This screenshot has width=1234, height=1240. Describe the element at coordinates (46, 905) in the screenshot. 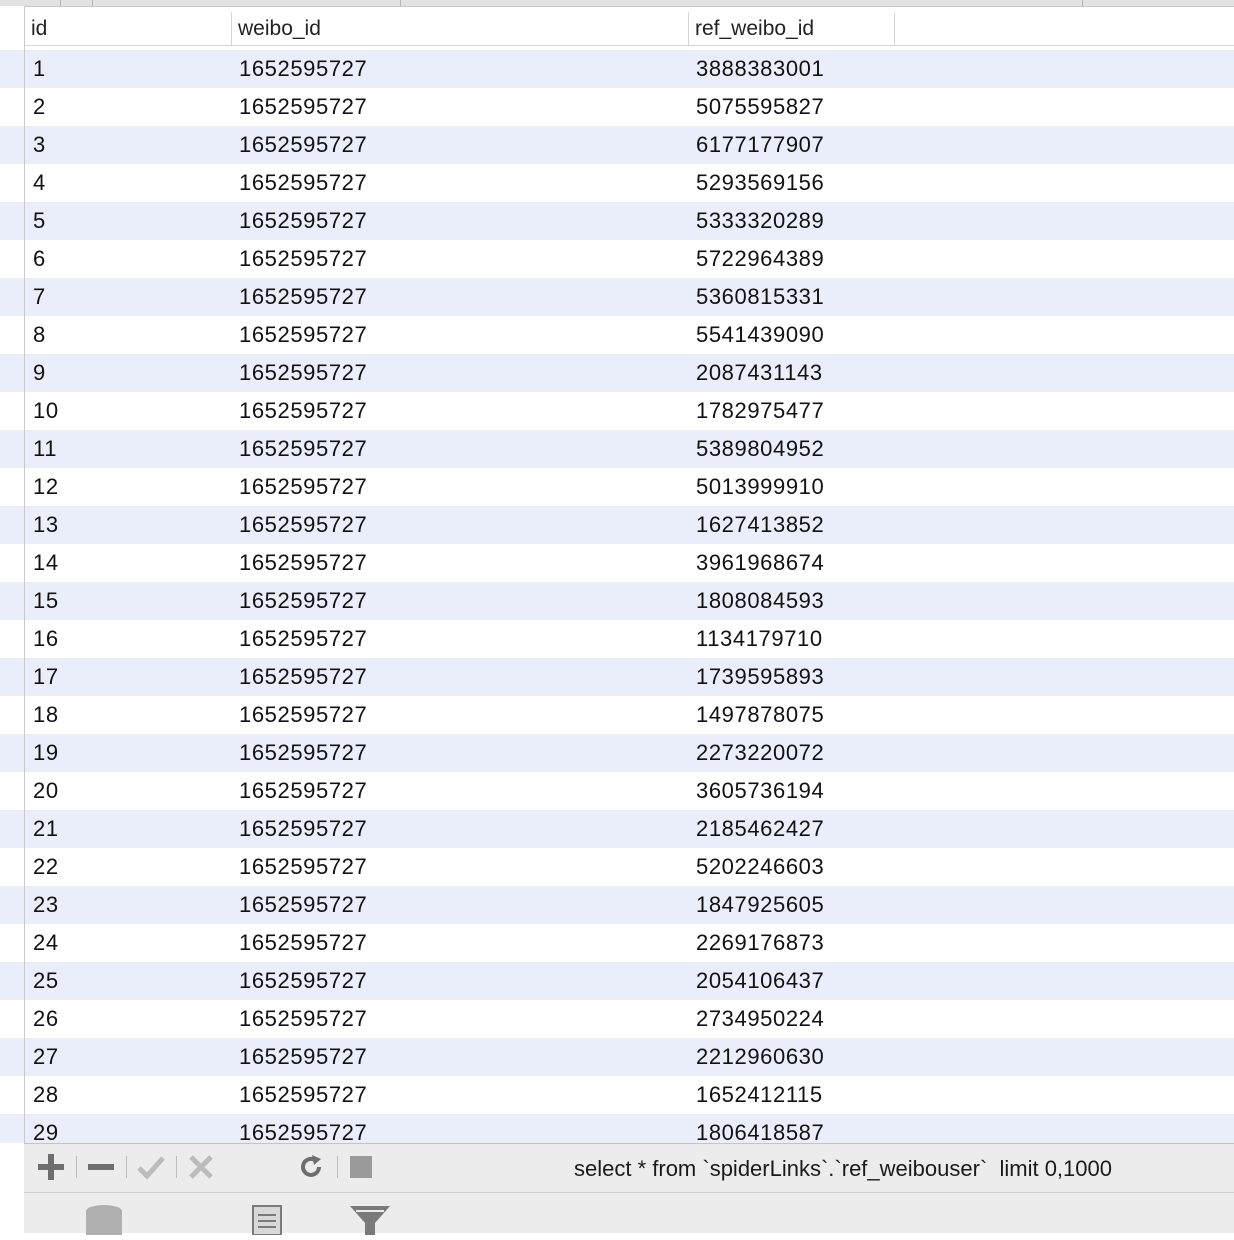

I see `cell-id: 23` at that location.